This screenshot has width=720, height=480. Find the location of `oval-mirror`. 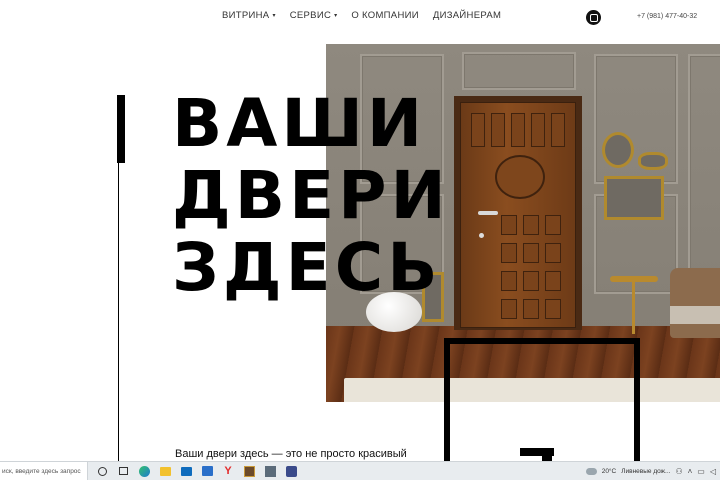

oval-mirror is located at coordinates (653, 161).